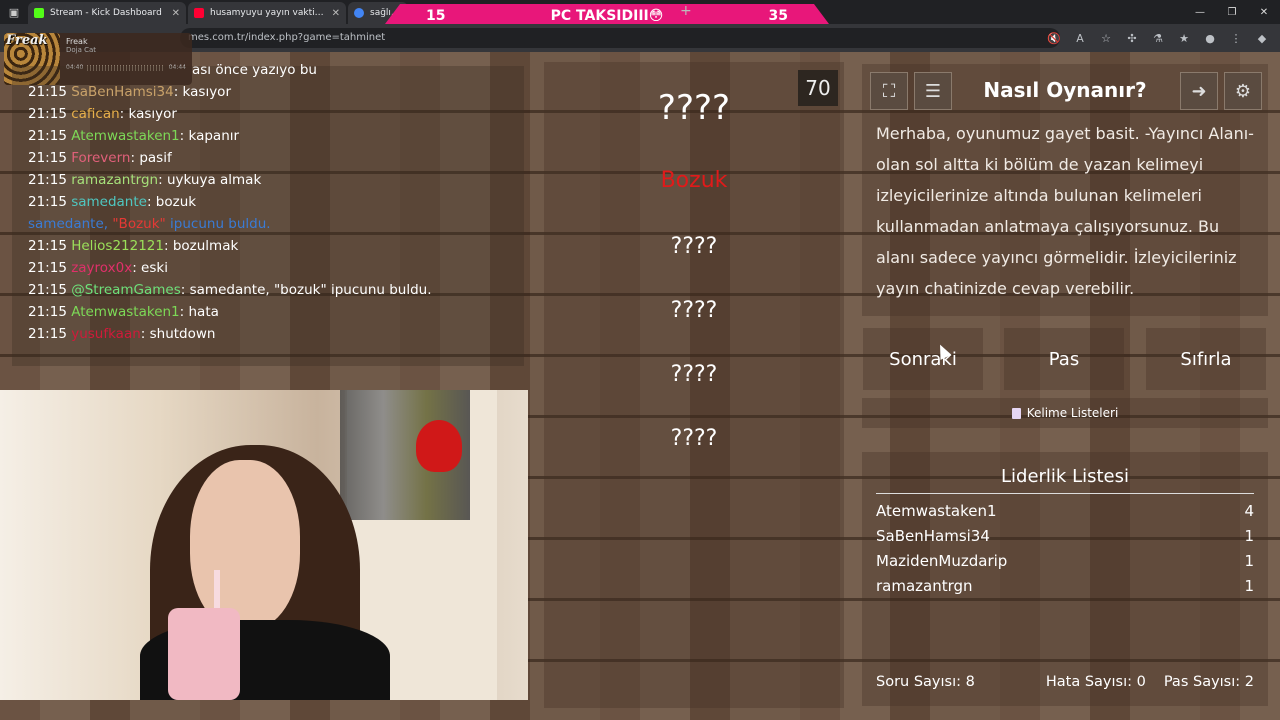  I want to click on chat-message: 21:15 Atemwastaken1: kapanır, so click(133, 136).